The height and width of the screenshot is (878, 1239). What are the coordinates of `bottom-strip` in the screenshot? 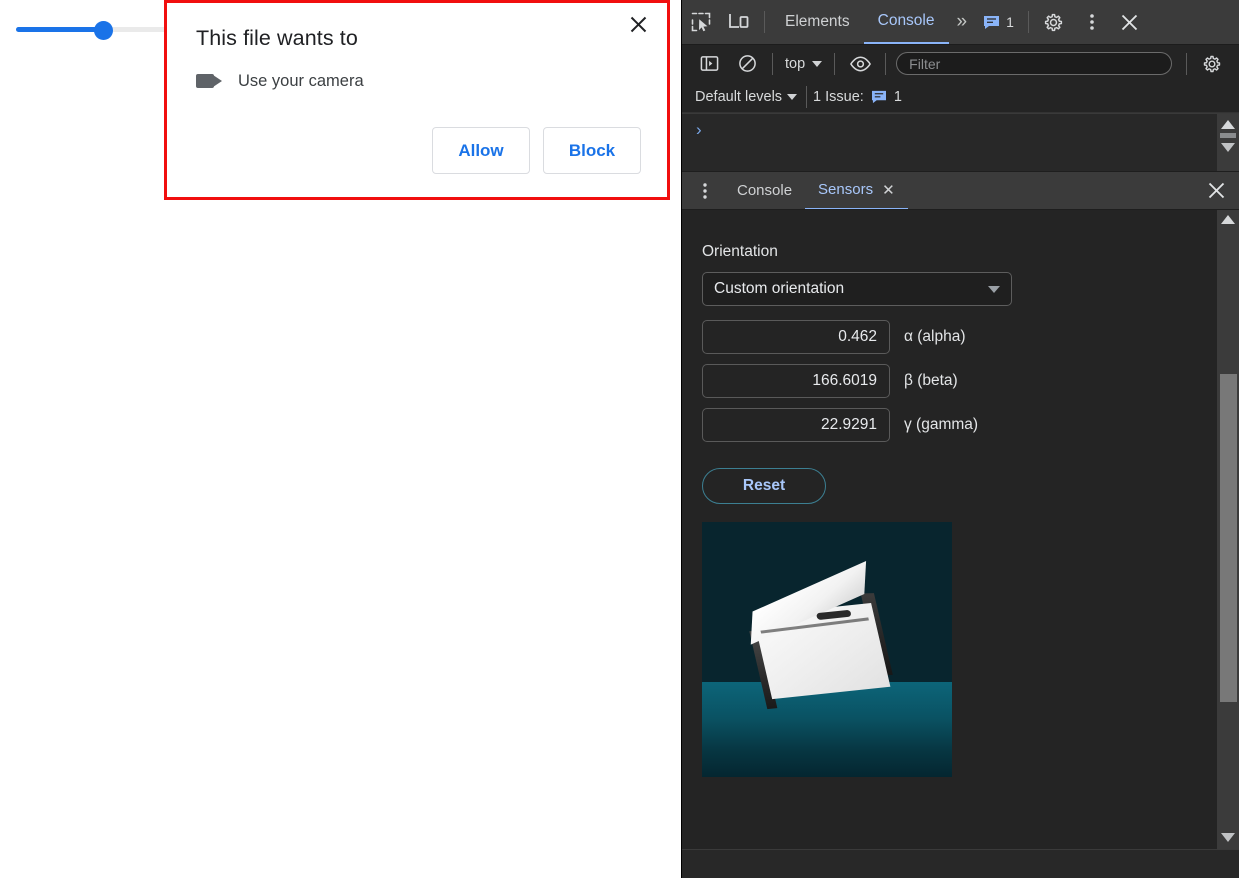 It's located at (960, 864).